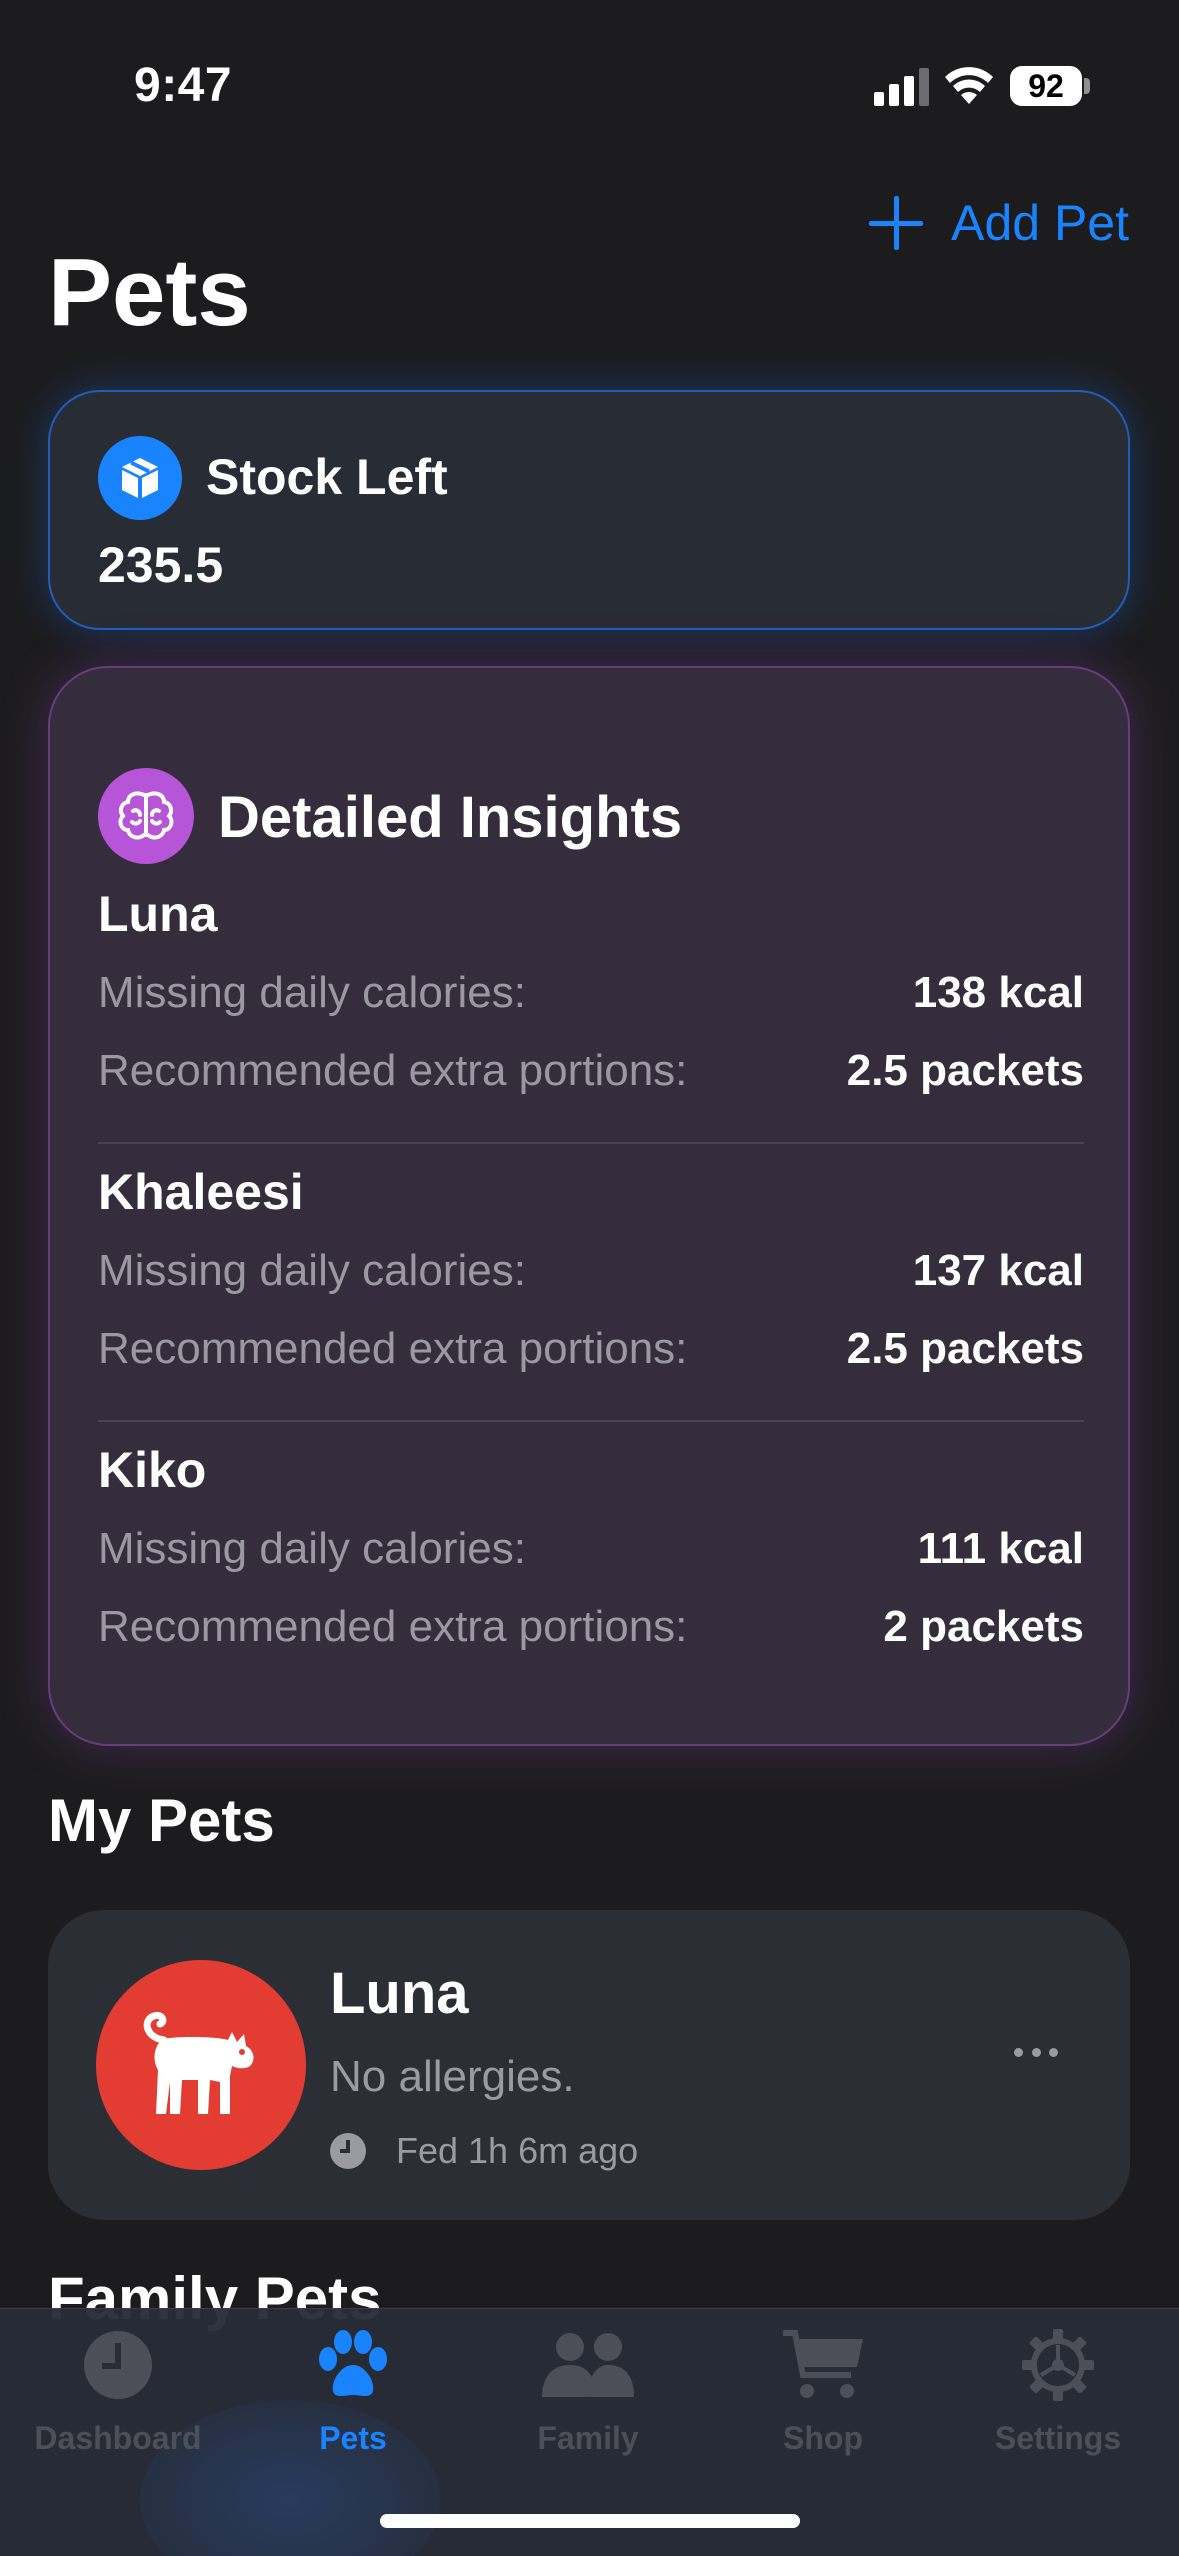 The height and width of the screenshot is (2556, 1179). I want to click on pet-card-luna: Luna No allergies. Fed 1h 6m ago, so click(589, 2065).